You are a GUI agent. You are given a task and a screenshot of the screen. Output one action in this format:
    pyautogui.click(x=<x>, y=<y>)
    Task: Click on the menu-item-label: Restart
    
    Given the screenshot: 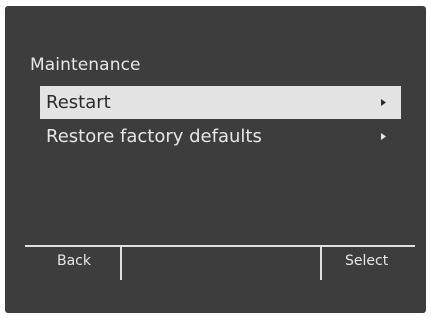 What is the action you would take?
    pyautogui.click(x=78, y=102)
    